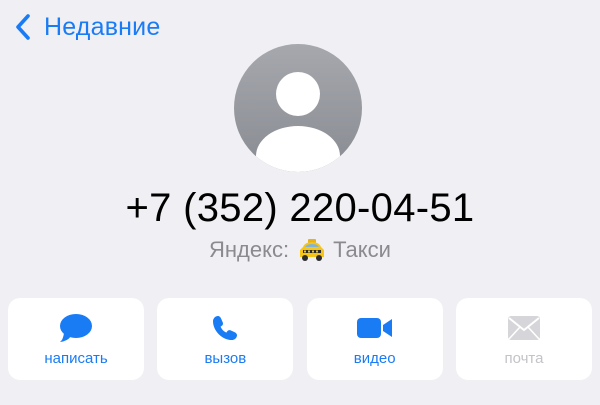  What do you see at coordinates (298, 122) in the screenshot?
I see `person-silhouette-icon` at bounding box center [298, 122].